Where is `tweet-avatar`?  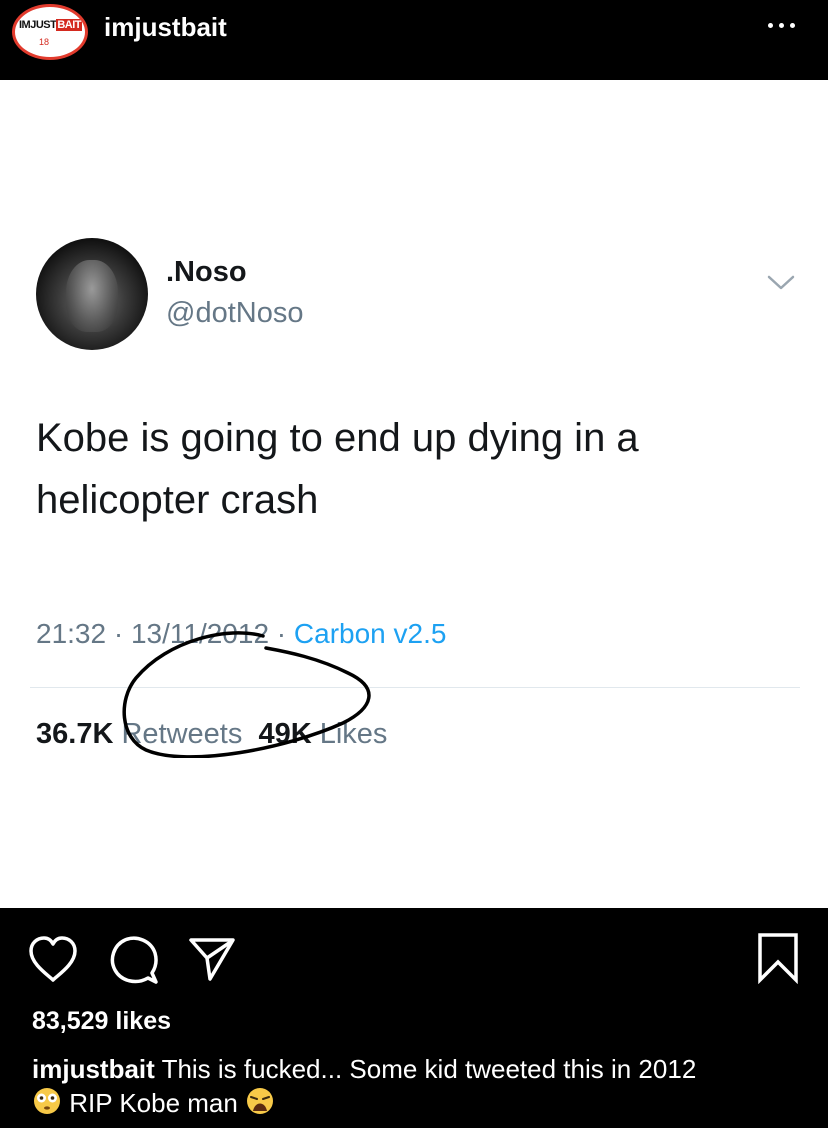 tweet-avatar is located at coordinates (92, 294).